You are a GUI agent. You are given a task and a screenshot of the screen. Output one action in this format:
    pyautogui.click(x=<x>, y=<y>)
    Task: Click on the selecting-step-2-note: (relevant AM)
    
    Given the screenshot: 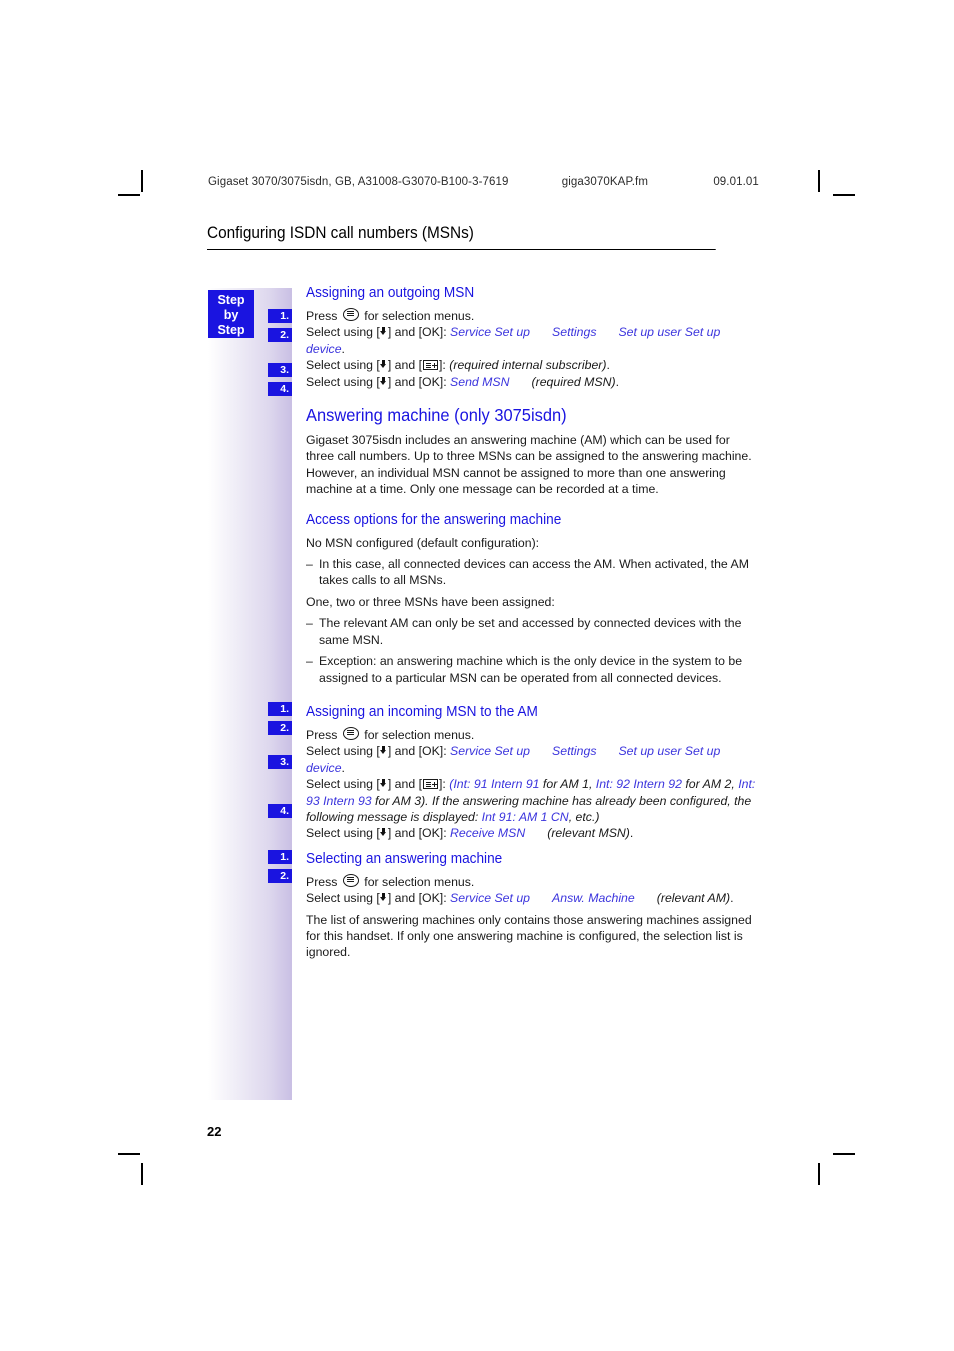 What is the action you would take?
    pyautogui.click(x=693, y=898)
    